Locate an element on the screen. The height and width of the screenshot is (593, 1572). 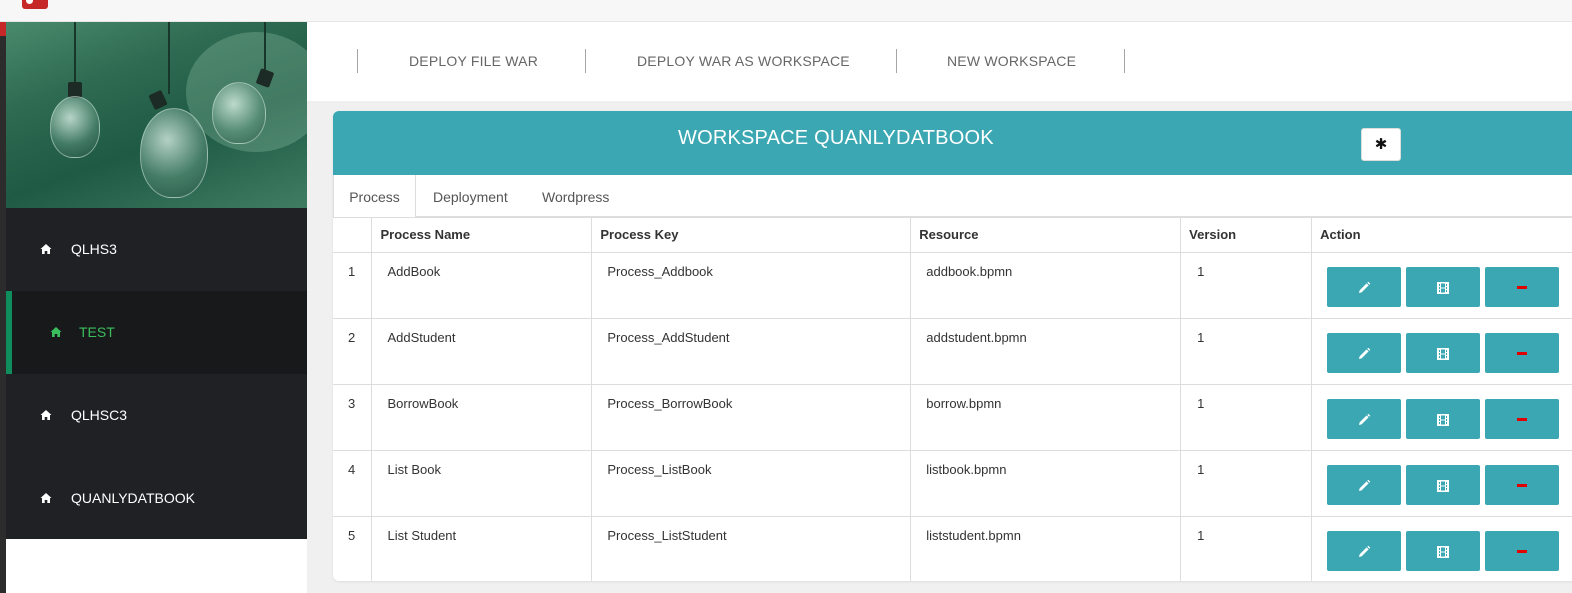
resource: addbook.bpmn is located at coordinates (1046, 285).